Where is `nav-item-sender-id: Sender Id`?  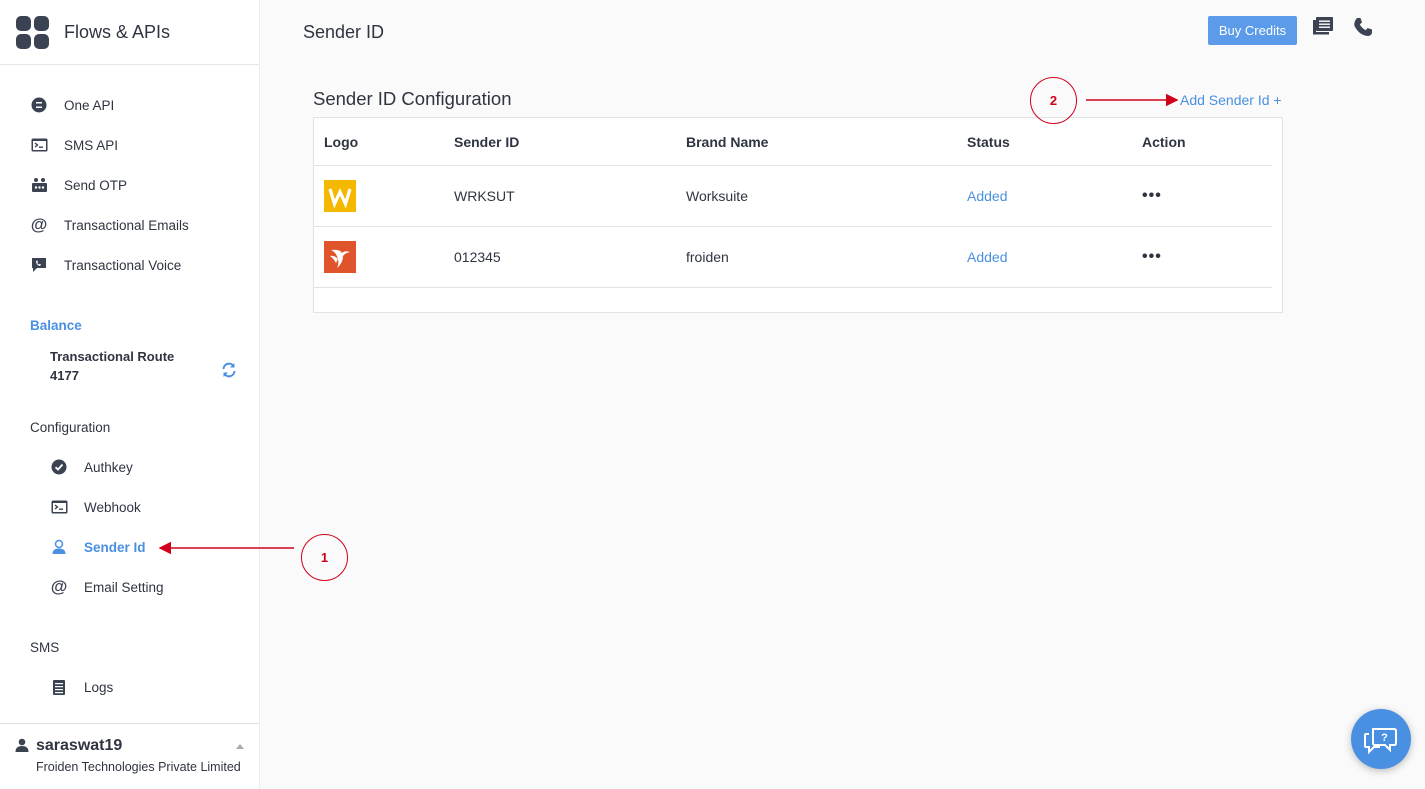 nav-item-sender-id: Sender Id is located at coordinates (98, 547).